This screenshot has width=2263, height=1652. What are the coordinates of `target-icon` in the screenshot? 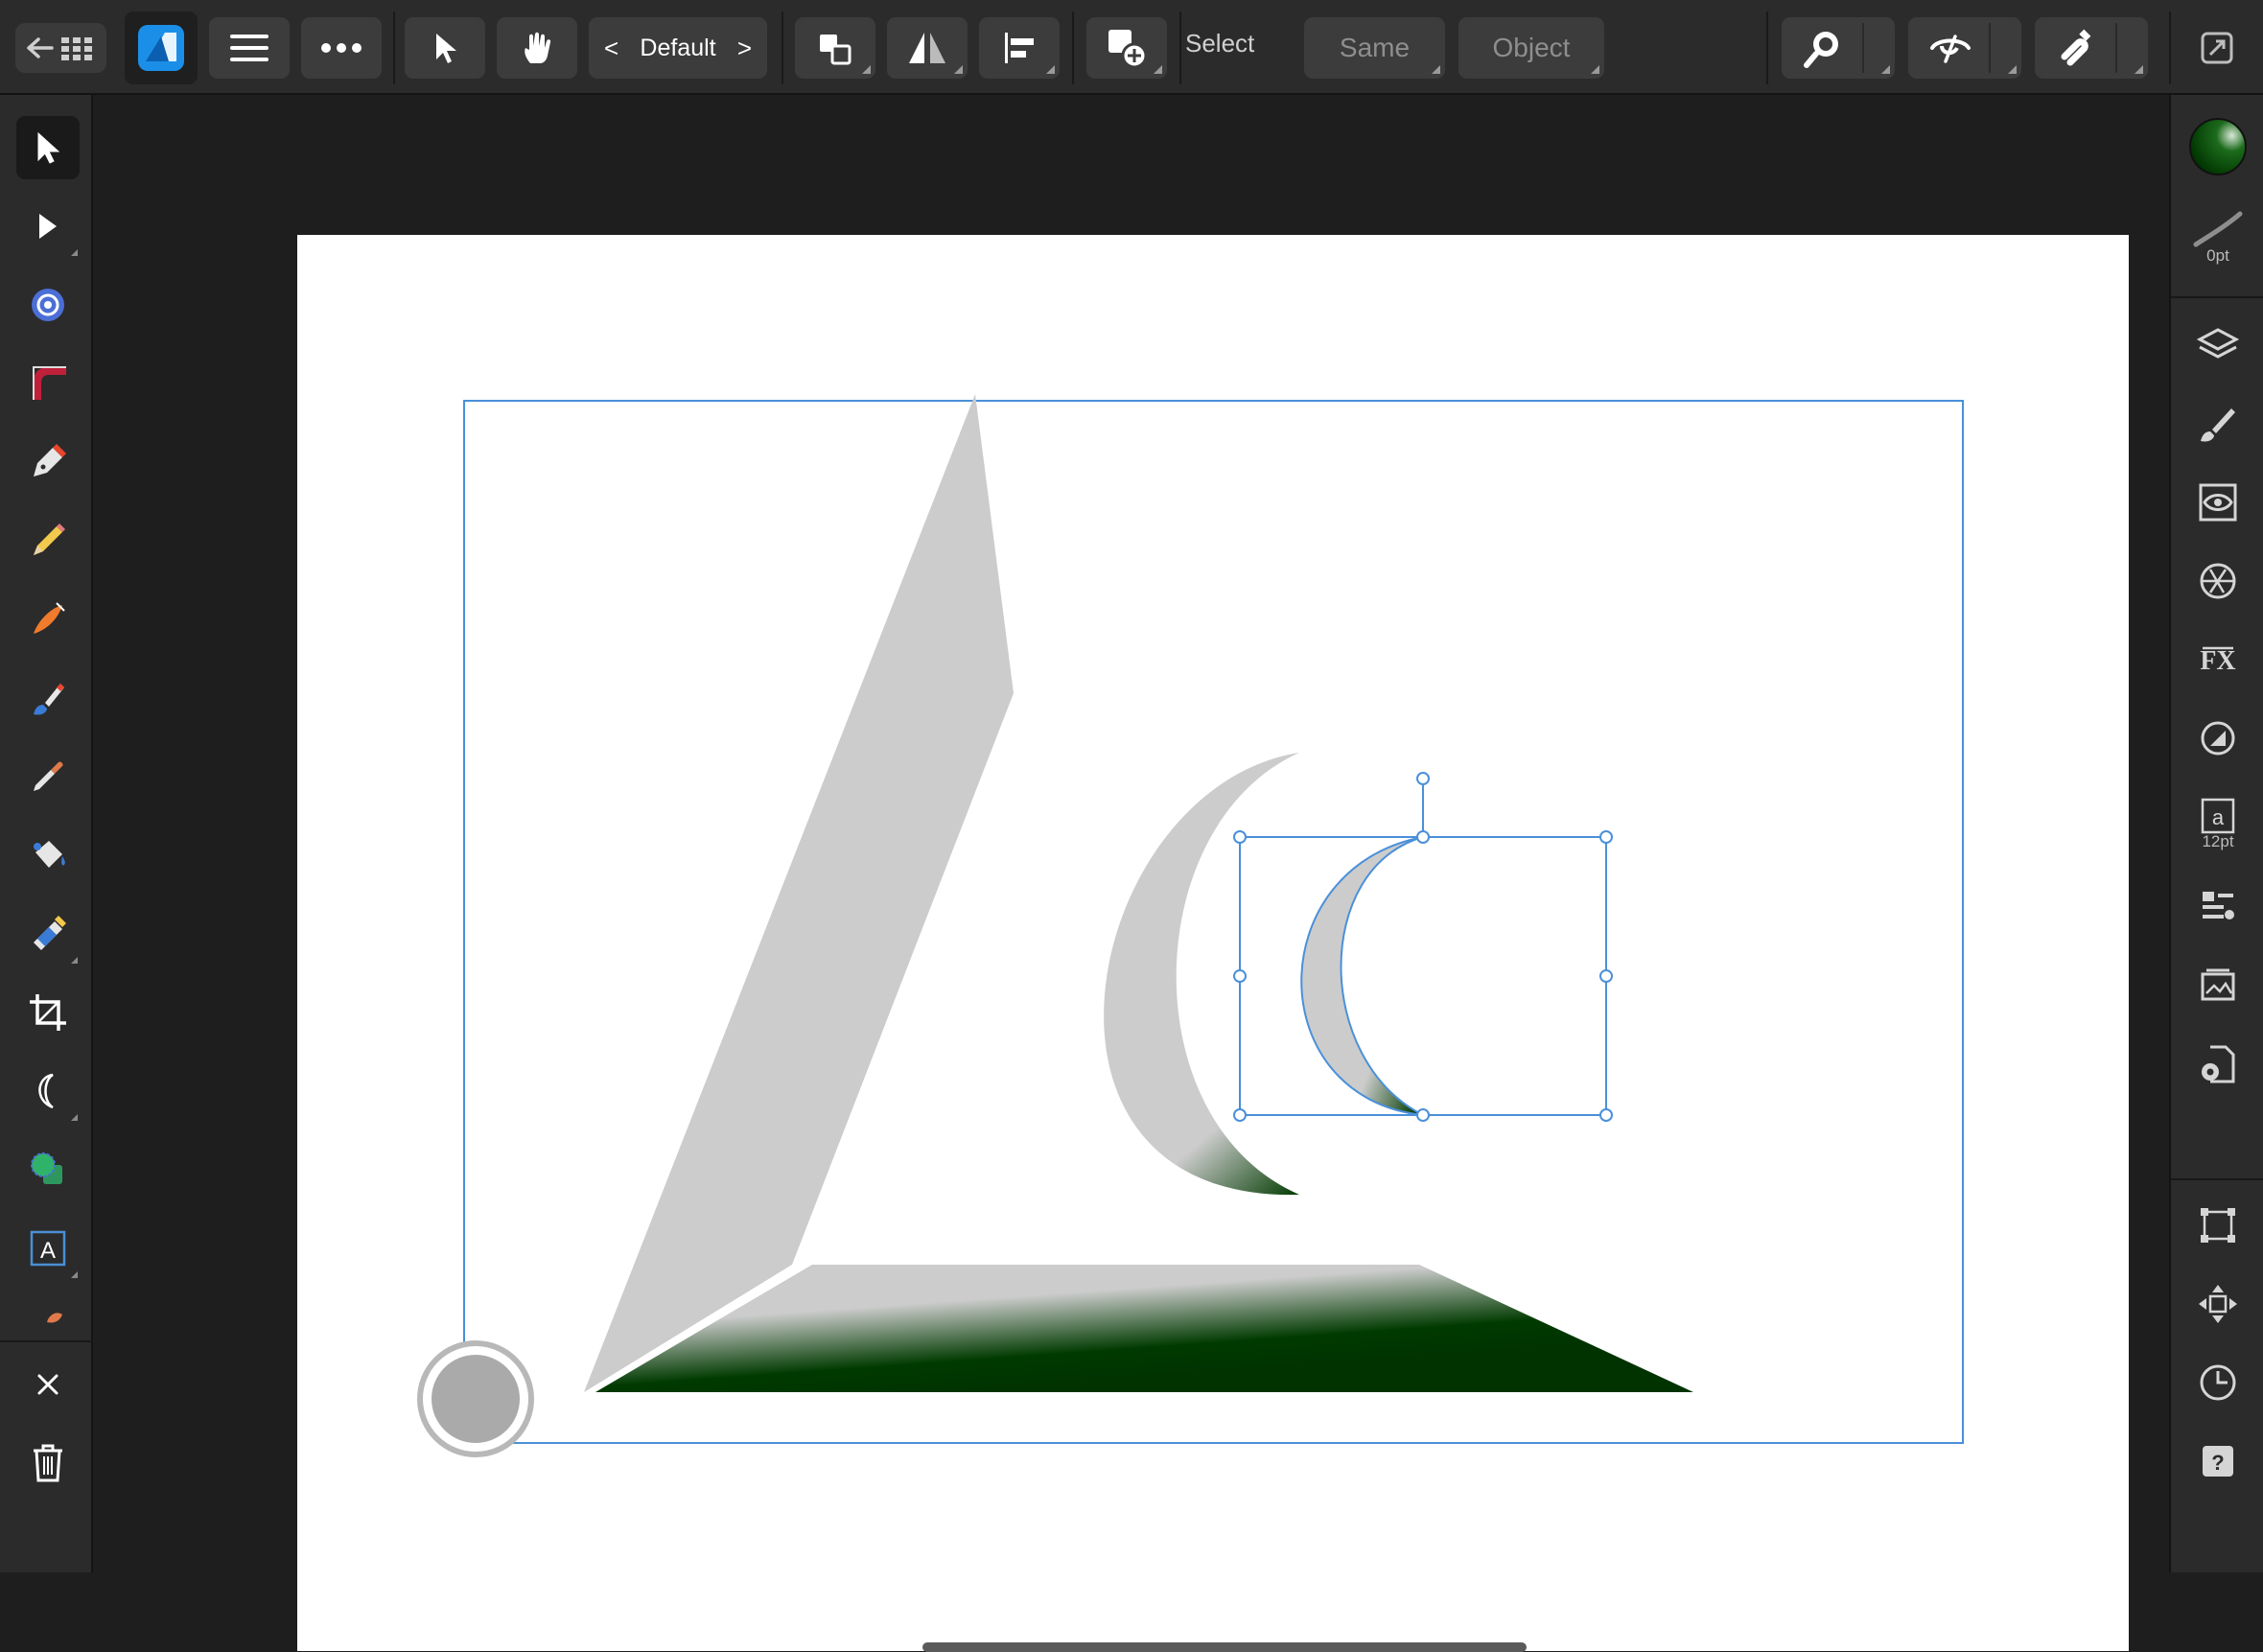 It's located at (48, 305).